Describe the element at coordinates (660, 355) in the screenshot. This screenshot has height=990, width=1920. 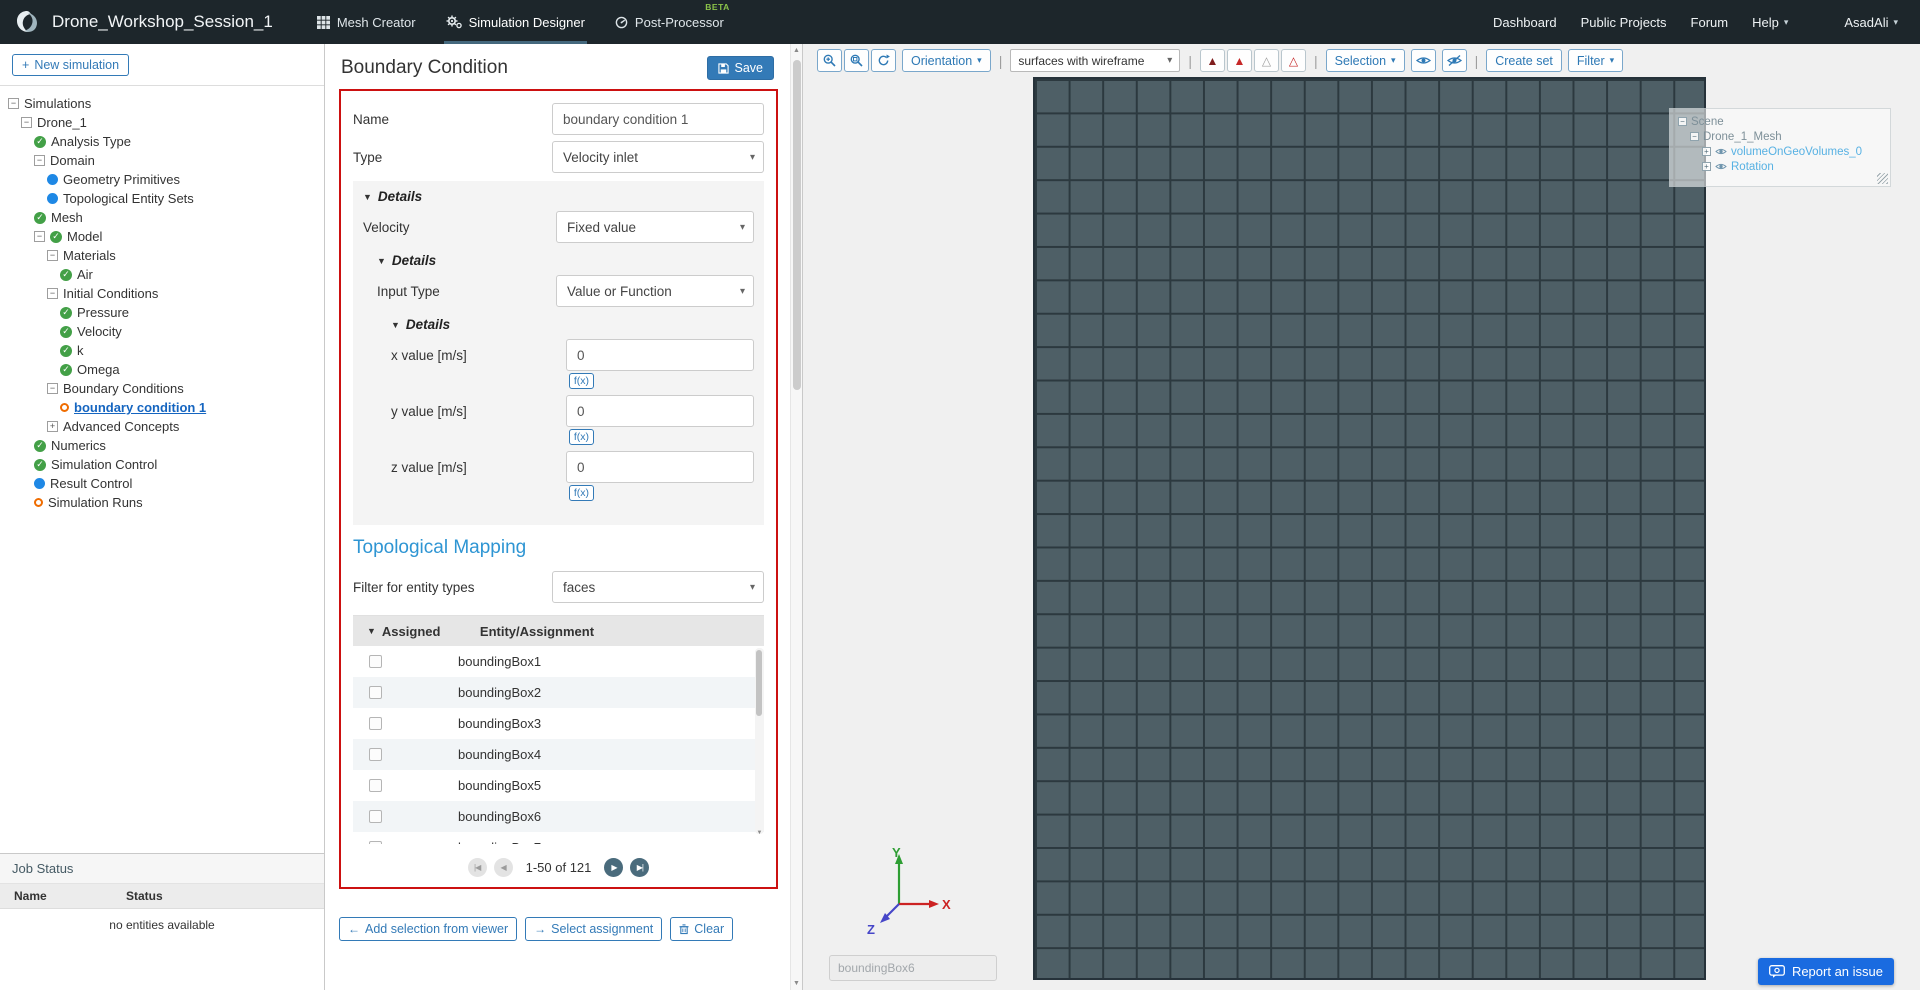
I see `x-value-m-s-input` at that location.